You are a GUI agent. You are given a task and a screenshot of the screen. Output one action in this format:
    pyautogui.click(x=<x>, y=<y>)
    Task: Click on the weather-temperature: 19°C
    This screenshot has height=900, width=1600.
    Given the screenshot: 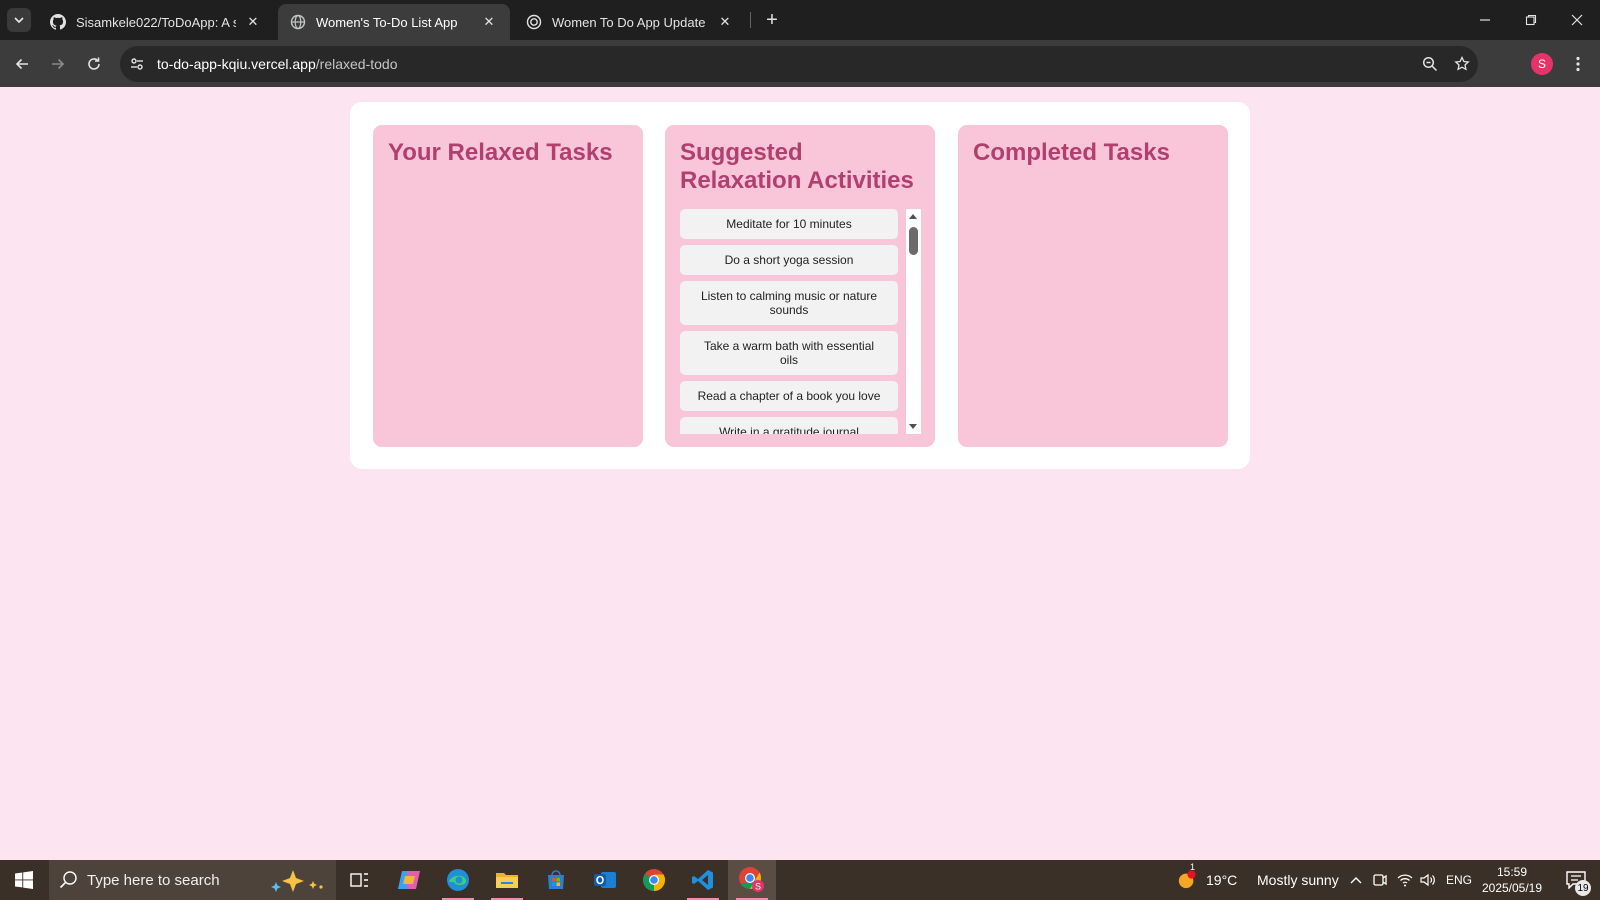 What is the action you would take?
    pyautogui.click(x=1221, y=880)
    